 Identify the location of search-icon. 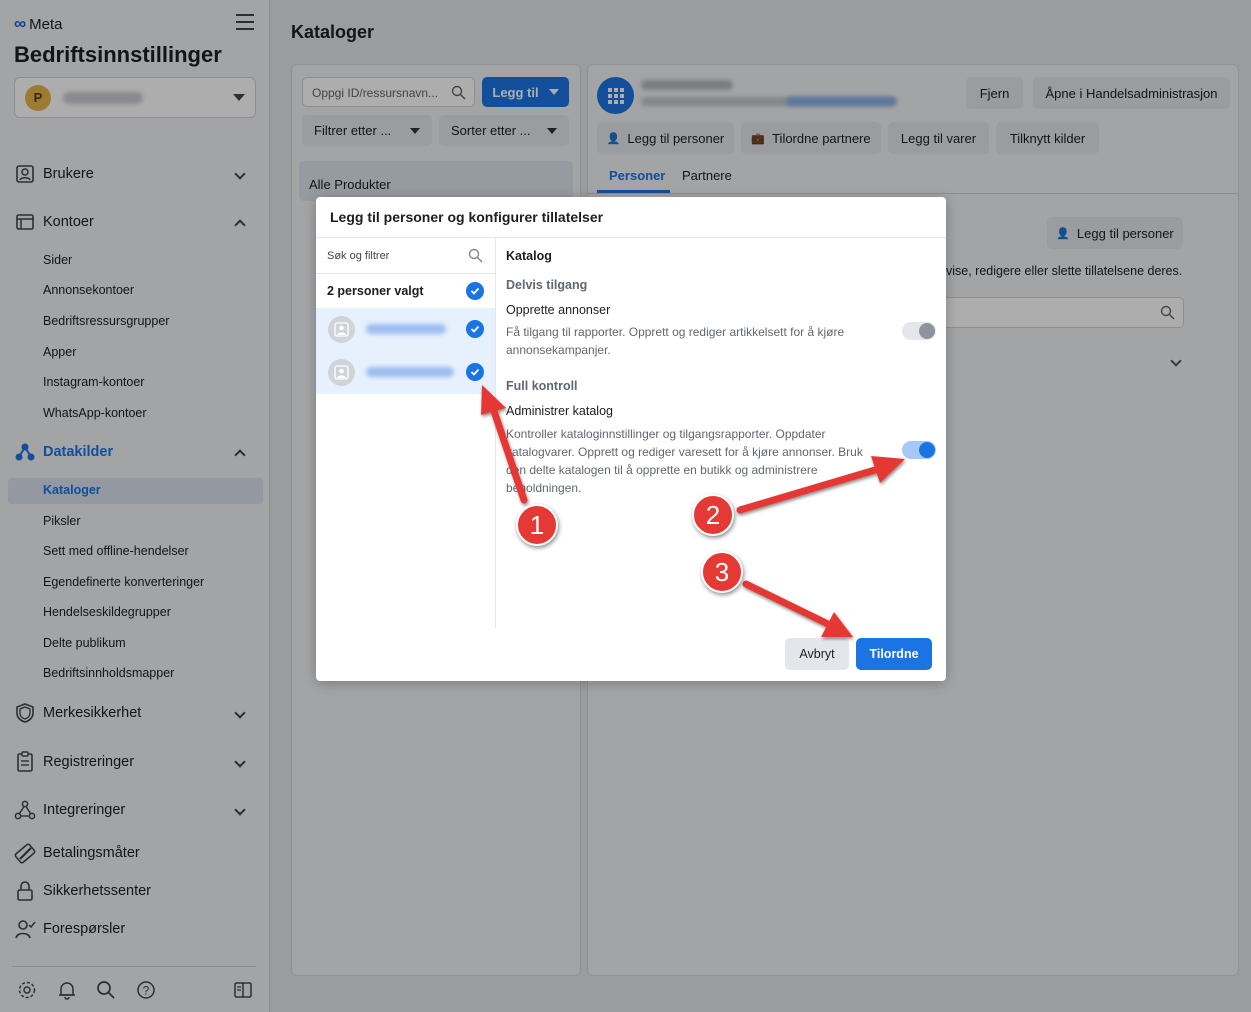
(475, 257).